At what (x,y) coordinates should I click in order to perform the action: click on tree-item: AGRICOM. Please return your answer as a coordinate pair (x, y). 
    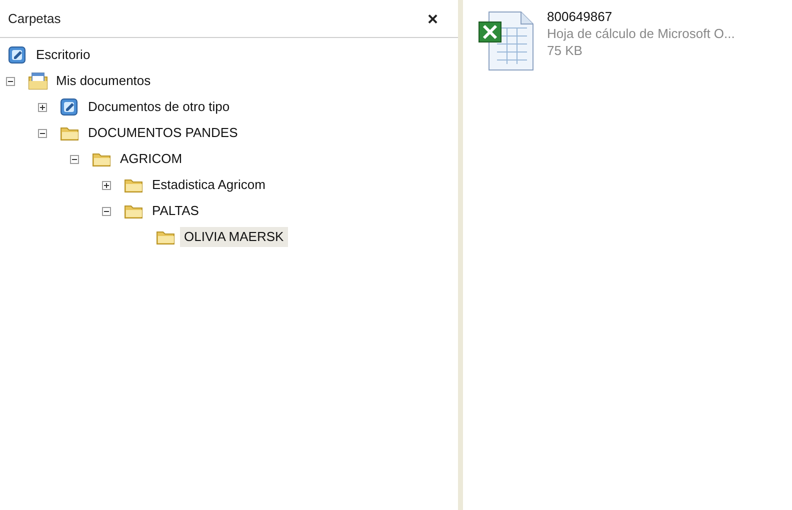
    Looking at the image, I should click on (151, 159).